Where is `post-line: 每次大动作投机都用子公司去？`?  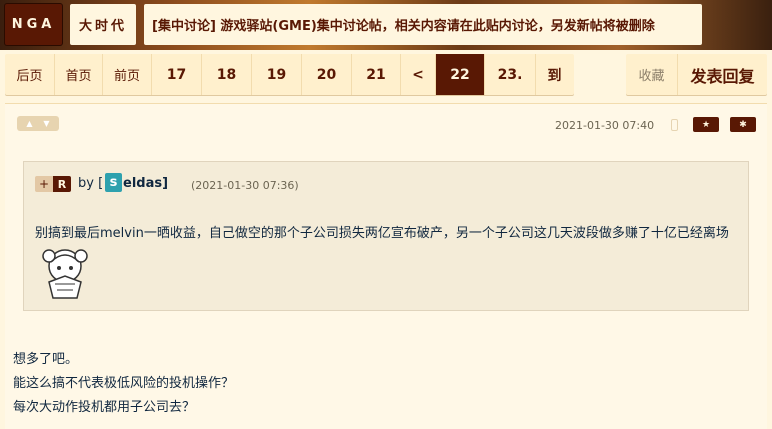
post-line: 每次大动作投机都用子公司去？ is located at coordinates (104, 407).